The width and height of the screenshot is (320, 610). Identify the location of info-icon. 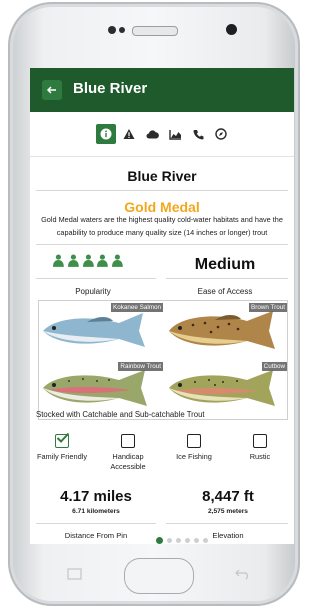
(106, 134).